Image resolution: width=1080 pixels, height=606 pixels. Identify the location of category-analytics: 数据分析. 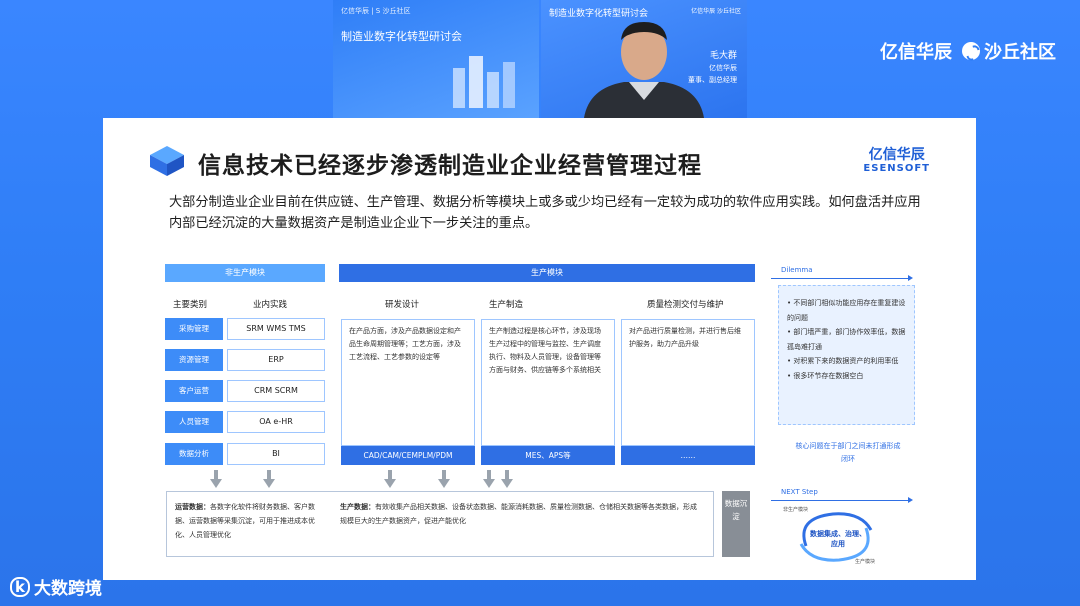
(194, 454).